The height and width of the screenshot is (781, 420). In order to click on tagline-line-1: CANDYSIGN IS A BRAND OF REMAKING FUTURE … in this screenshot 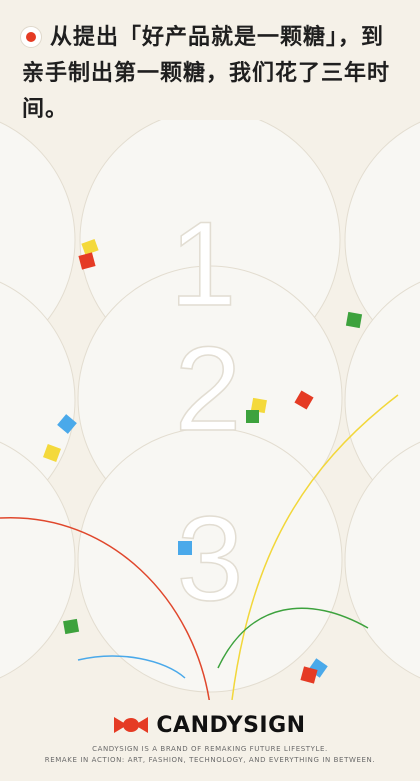, I will do `click(210, 749)`.